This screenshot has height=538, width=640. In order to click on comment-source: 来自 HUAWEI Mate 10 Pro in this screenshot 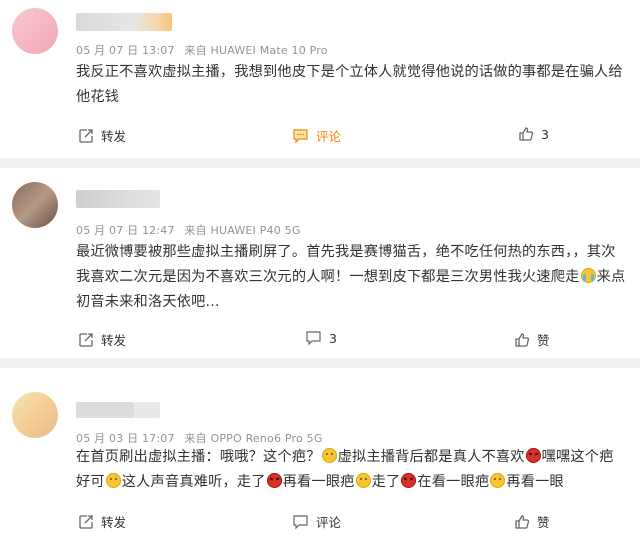, I will do `click(256, 50)`.